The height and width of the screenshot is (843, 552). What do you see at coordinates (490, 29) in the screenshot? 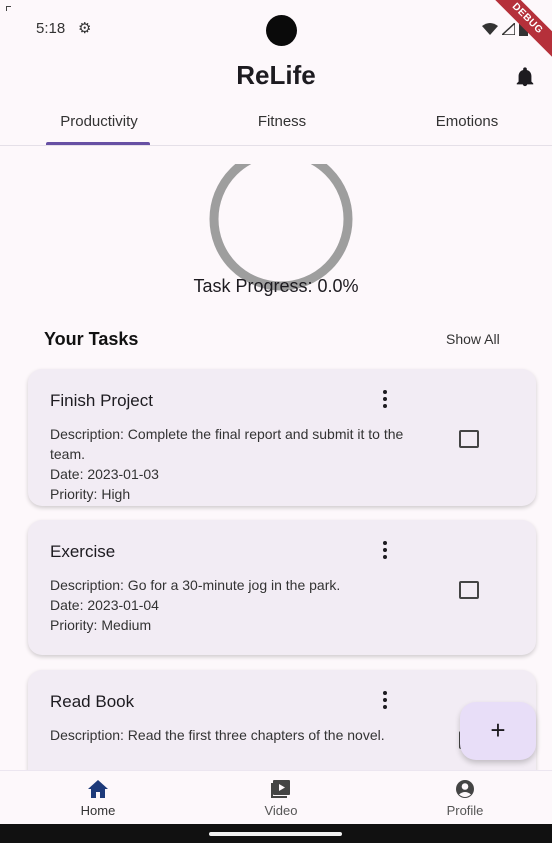
I see `wifi-icon` at bounding box center [490, 29].